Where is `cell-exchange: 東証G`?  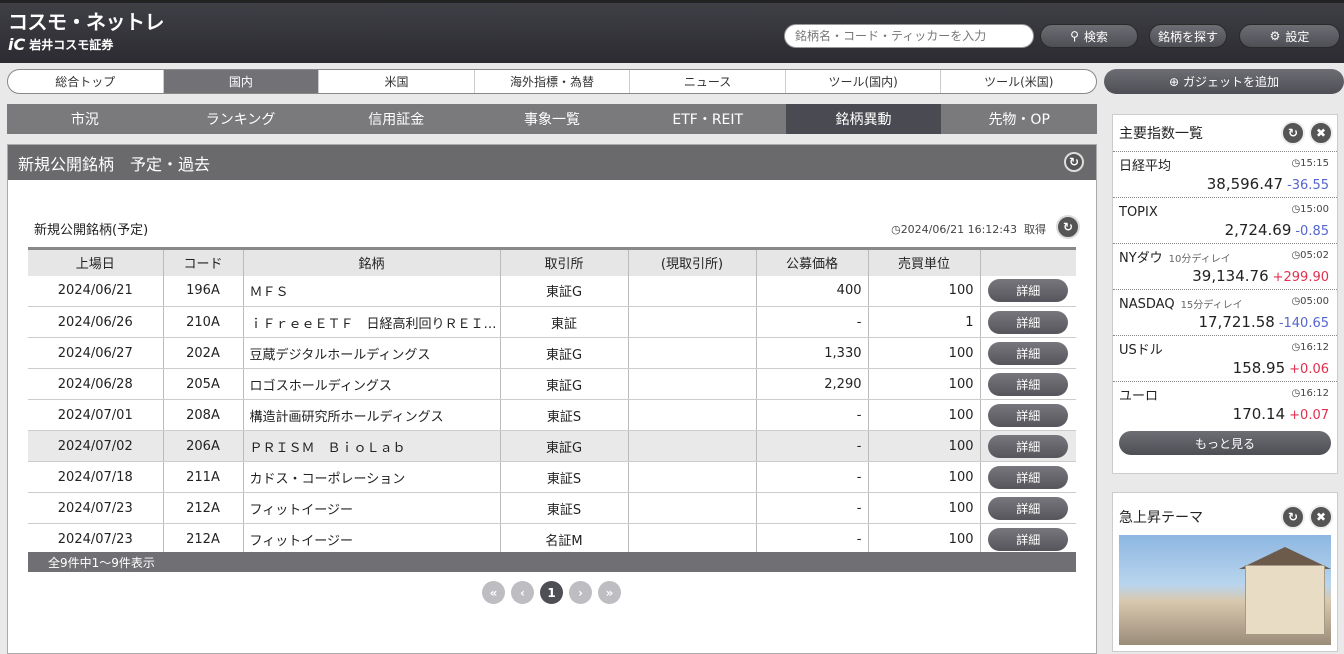 cell-exchange: 東証G is located at coordinates (563, 353).